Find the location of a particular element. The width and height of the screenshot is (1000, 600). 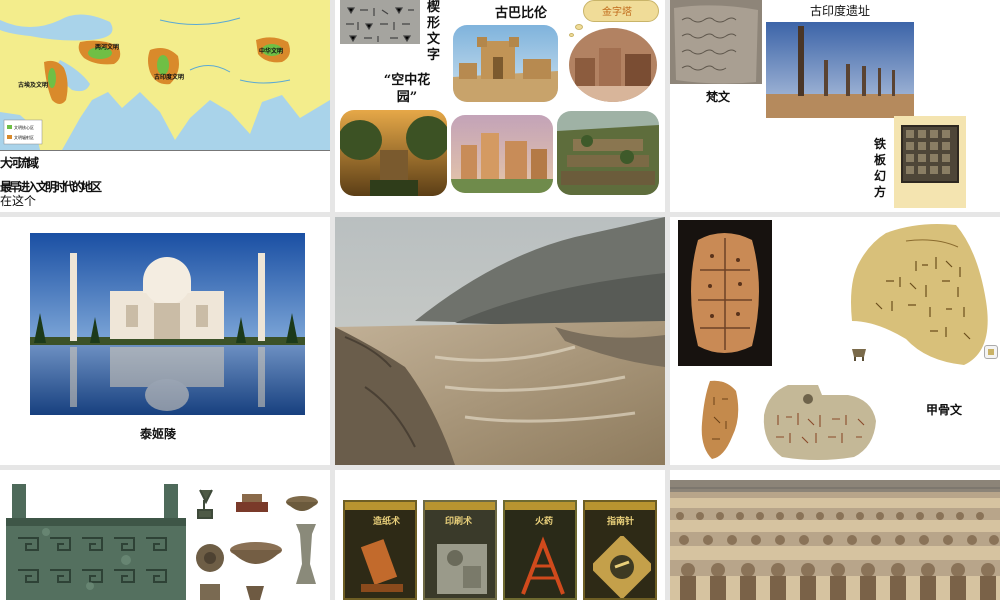

stamp-title: 火药 is located at coordinates (544, 522).